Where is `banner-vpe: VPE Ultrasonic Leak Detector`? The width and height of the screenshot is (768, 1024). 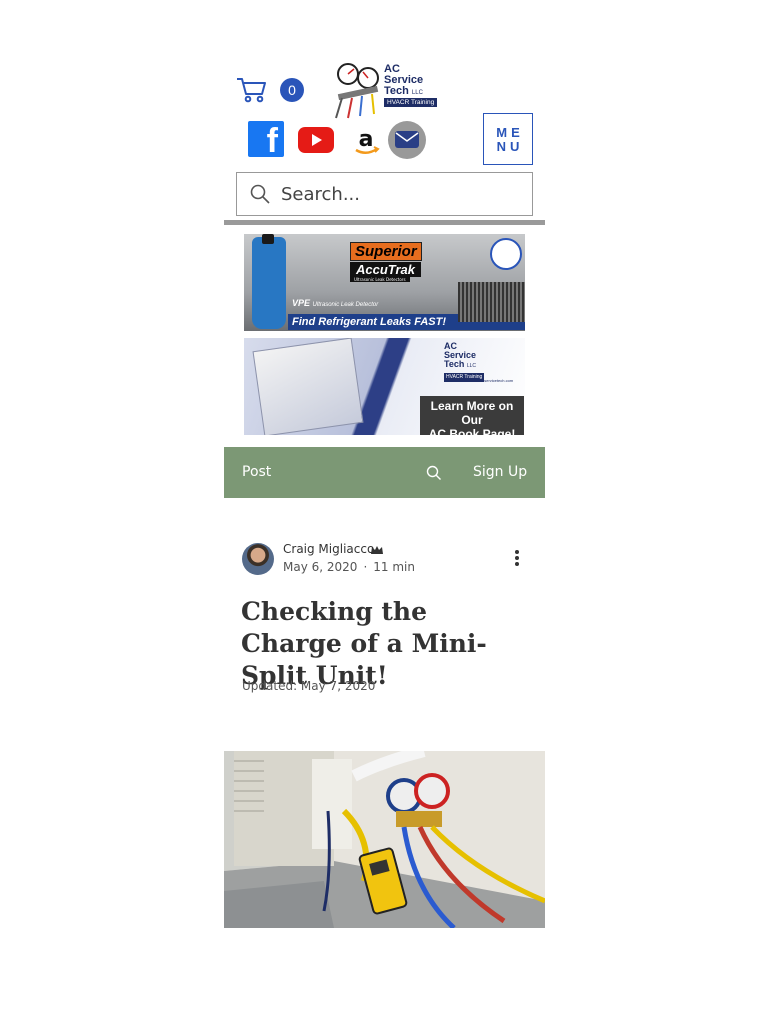
banner-vpe: VPE Ultrasonic Leak Detector is located at coordinates (335, 303).